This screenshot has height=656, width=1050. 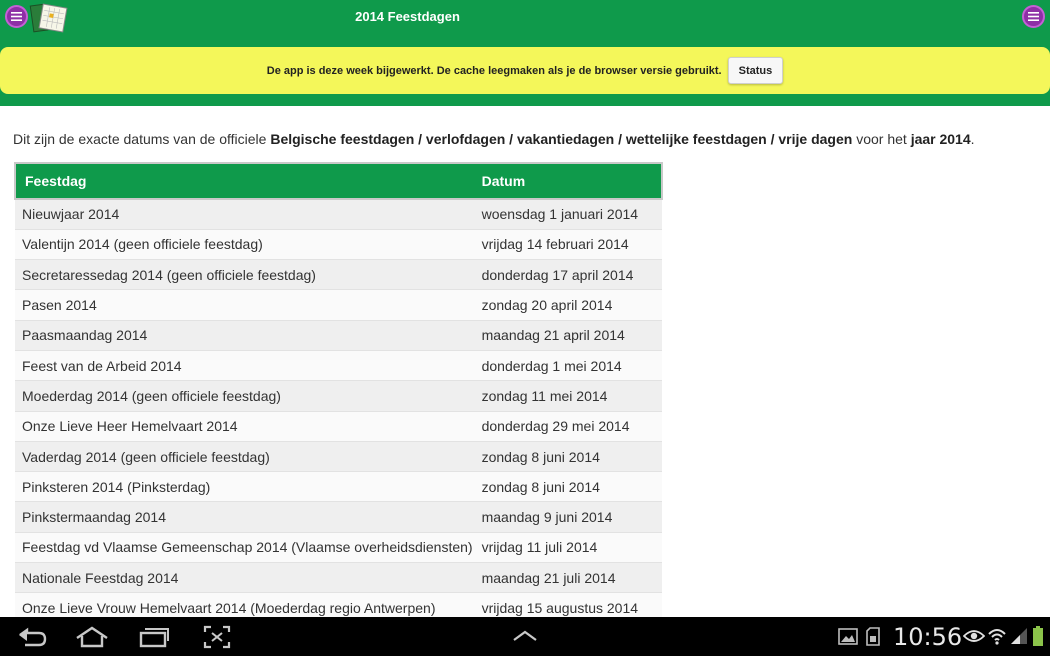 I want to click on holiday-date: maandag 21 juli 2014, so click(x=567, y=578).